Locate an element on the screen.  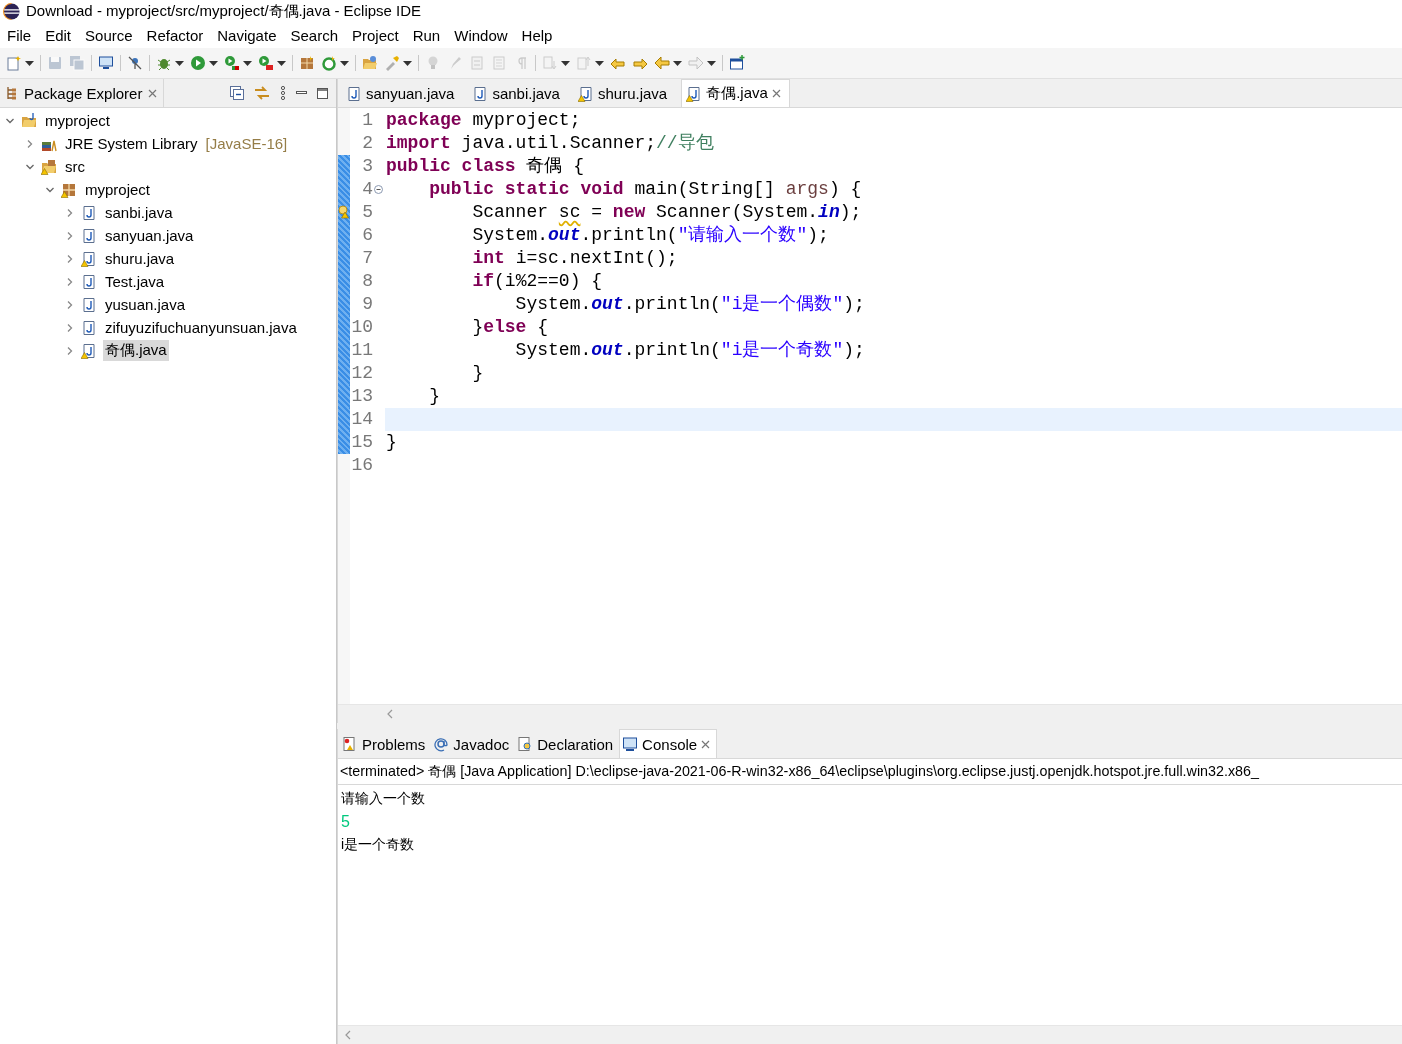
menu-item: Refactor is located at coordinates (175, 35).